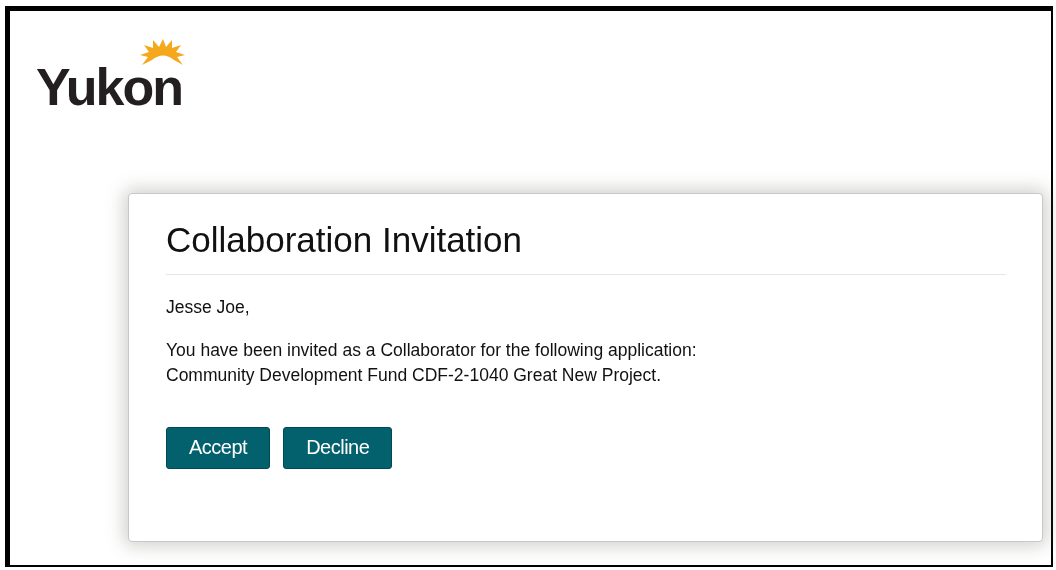  I want to click on dialog-title: Collaboration Invitation, so click(586, 247).